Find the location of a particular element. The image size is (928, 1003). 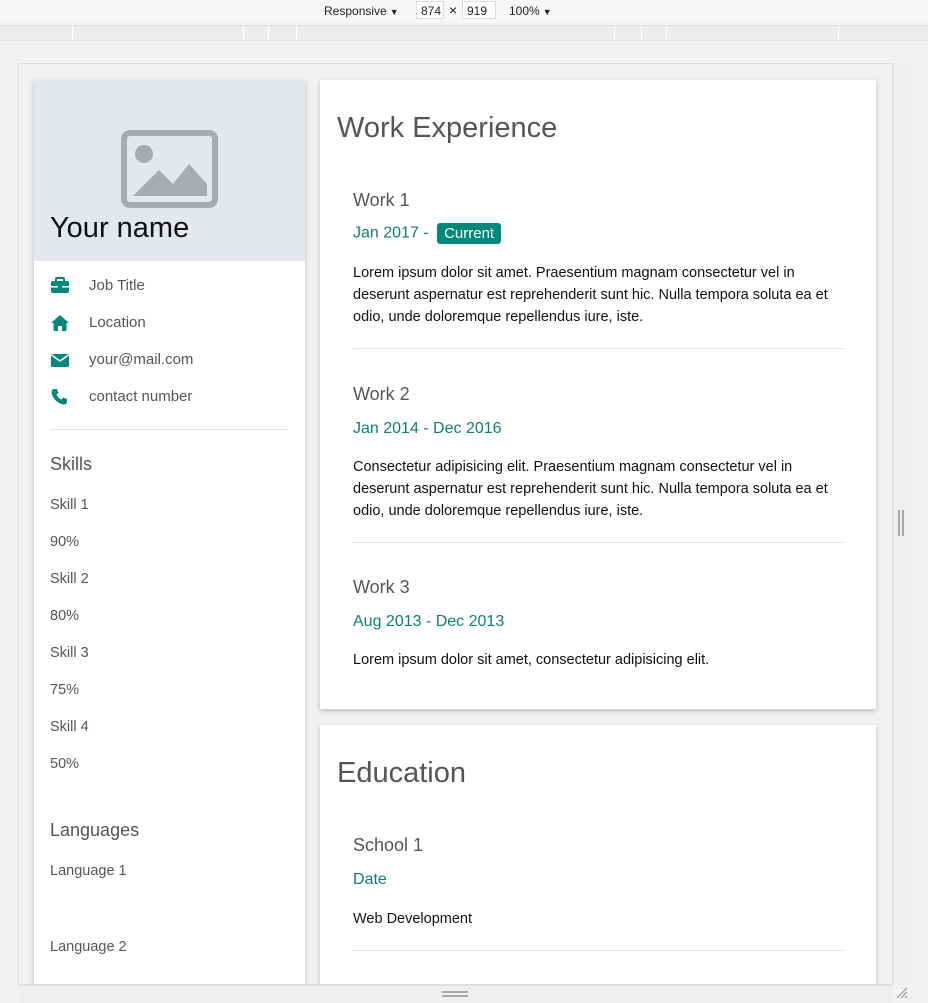

resize-grip-bottom is located at coordinates (455, 994).